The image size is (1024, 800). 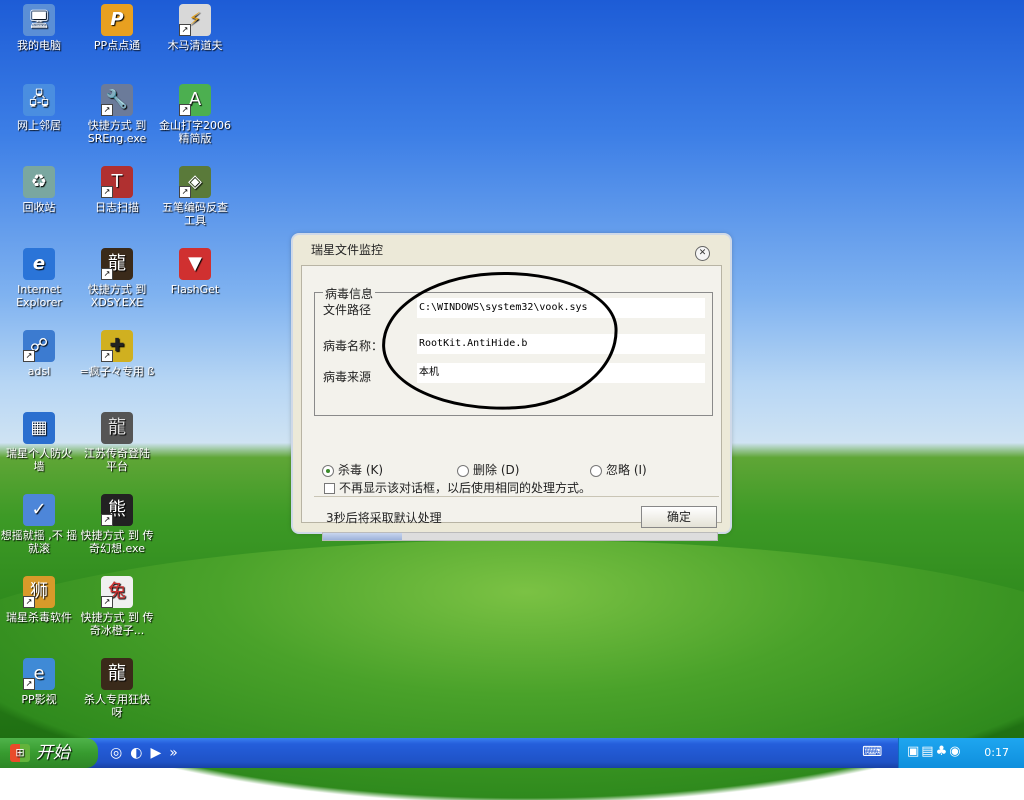 What do you see at coordinates (39, 296) in the screenshot?
I see `icon-label: Internet Explorer` at bounding box center [39, 296].